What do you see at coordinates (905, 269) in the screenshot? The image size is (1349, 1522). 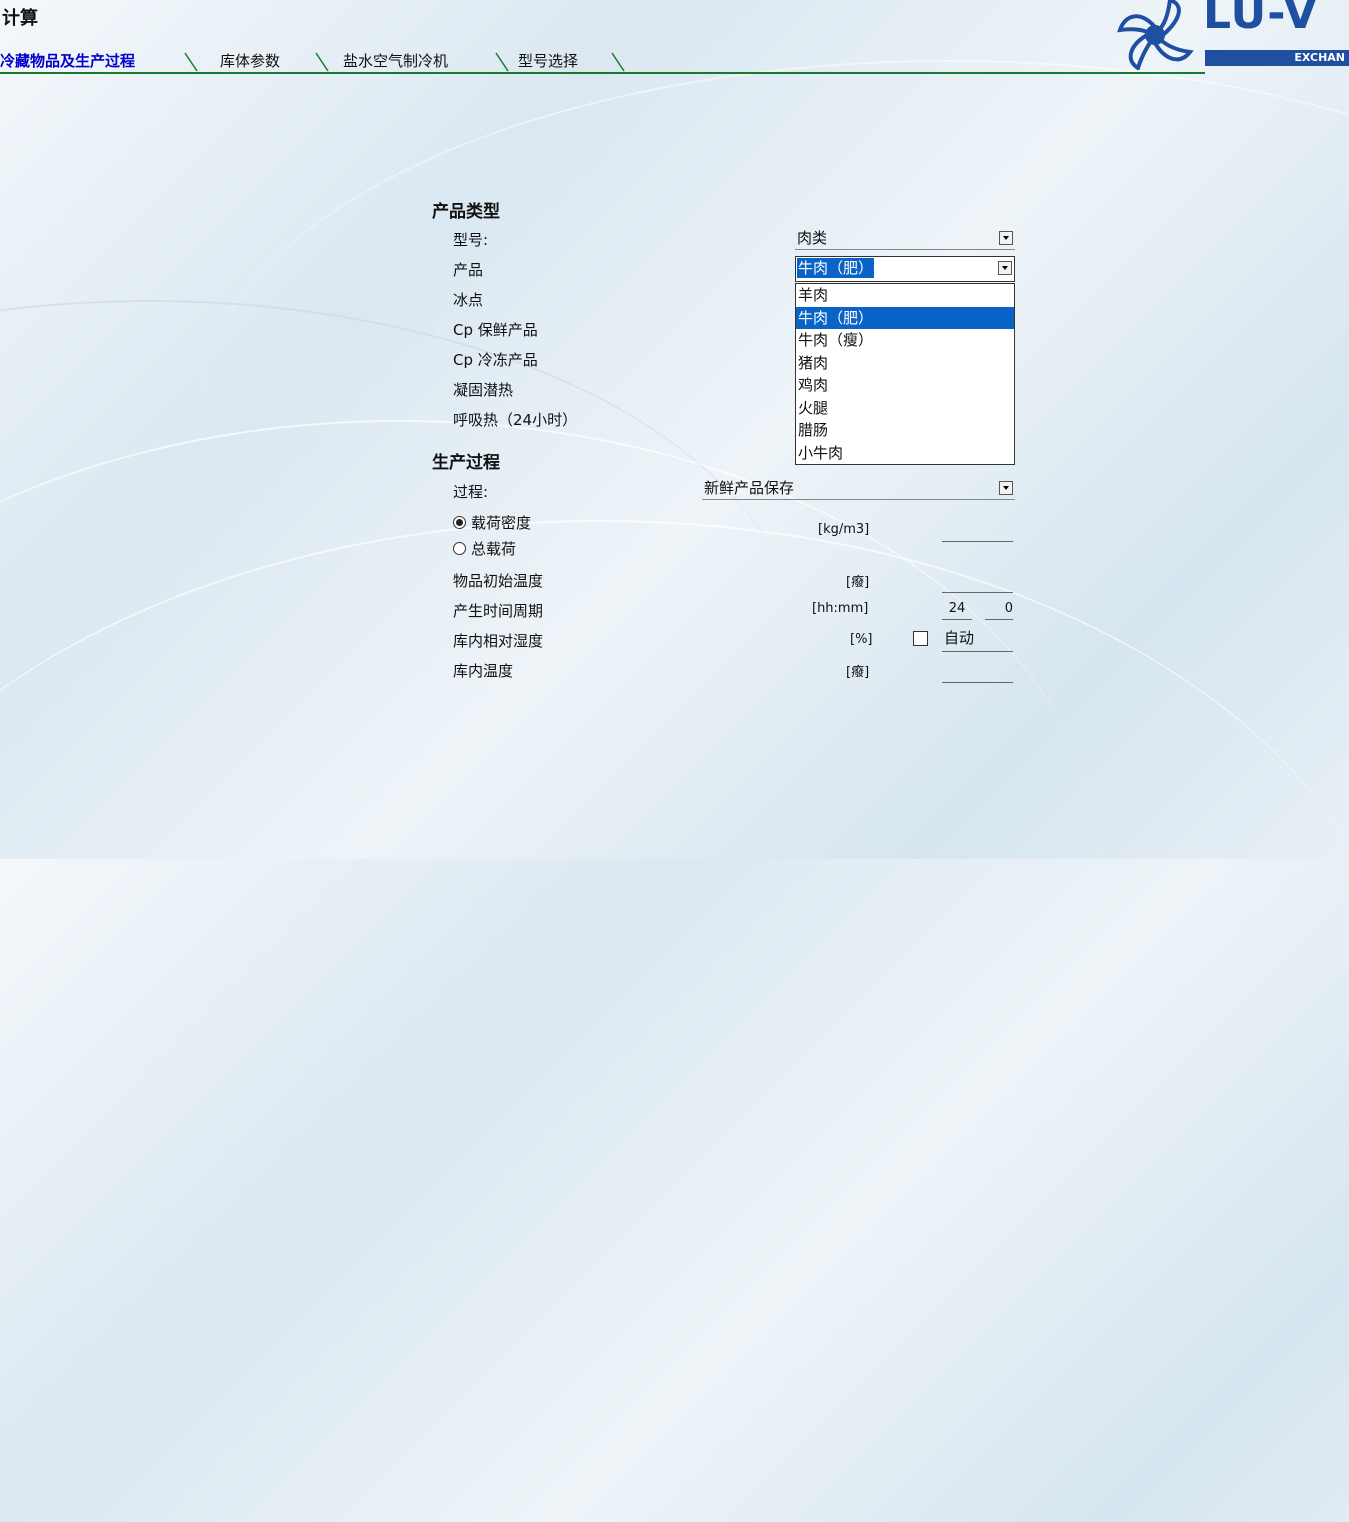 I see `product-select: 牛肉（肥）` at bounding box center [905, 269].